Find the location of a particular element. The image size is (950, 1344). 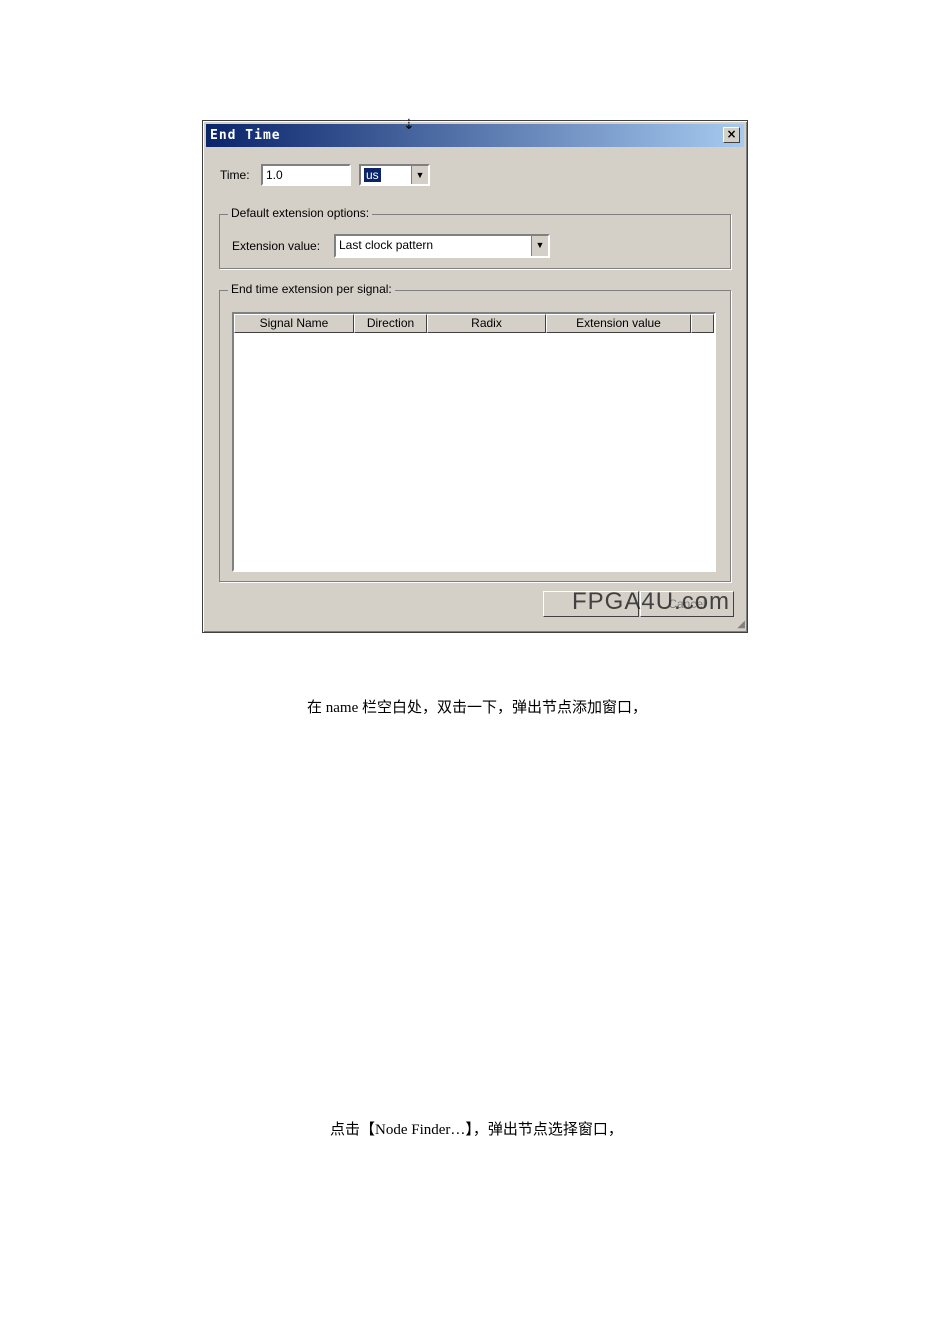

column-radix: Radix is located at coordinates (486, 323).